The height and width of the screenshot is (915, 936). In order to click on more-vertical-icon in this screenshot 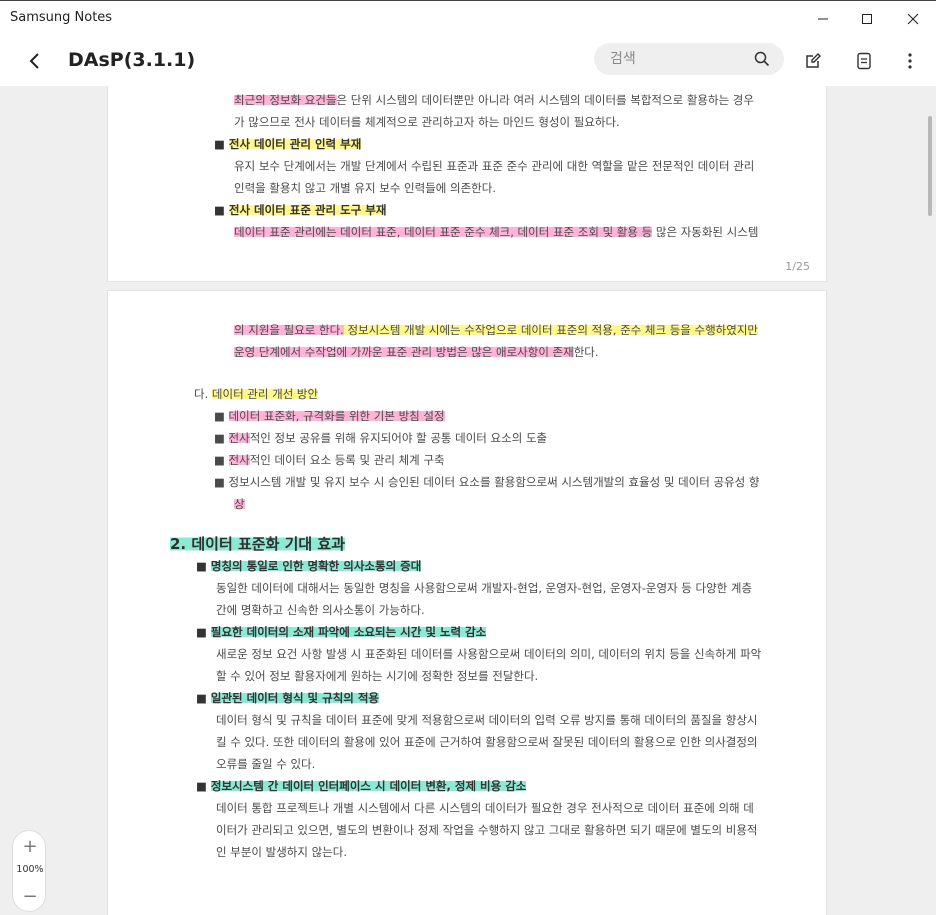, I will do `click(910, 61)`.